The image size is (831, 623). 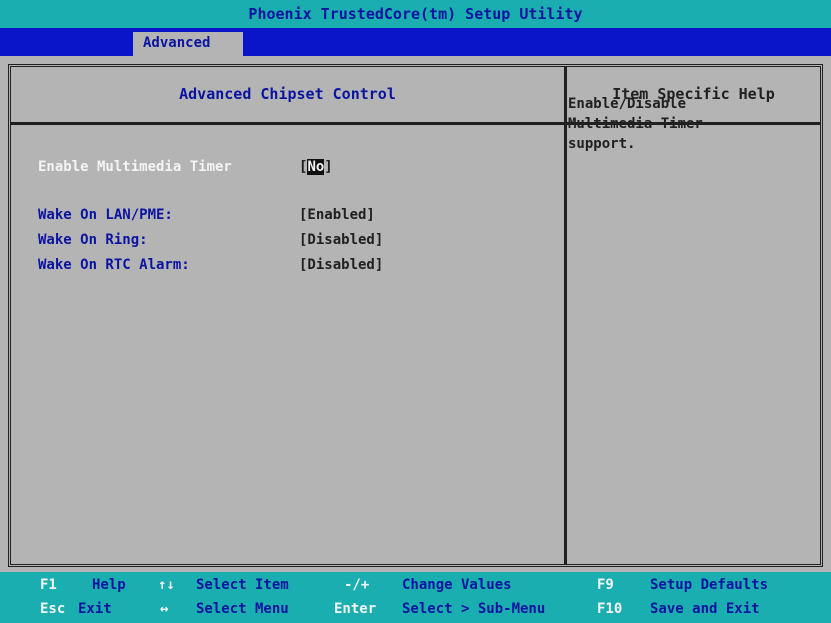 I want to click on setting-label: Wake On LAN/PME:, so click(x=105, y=215).